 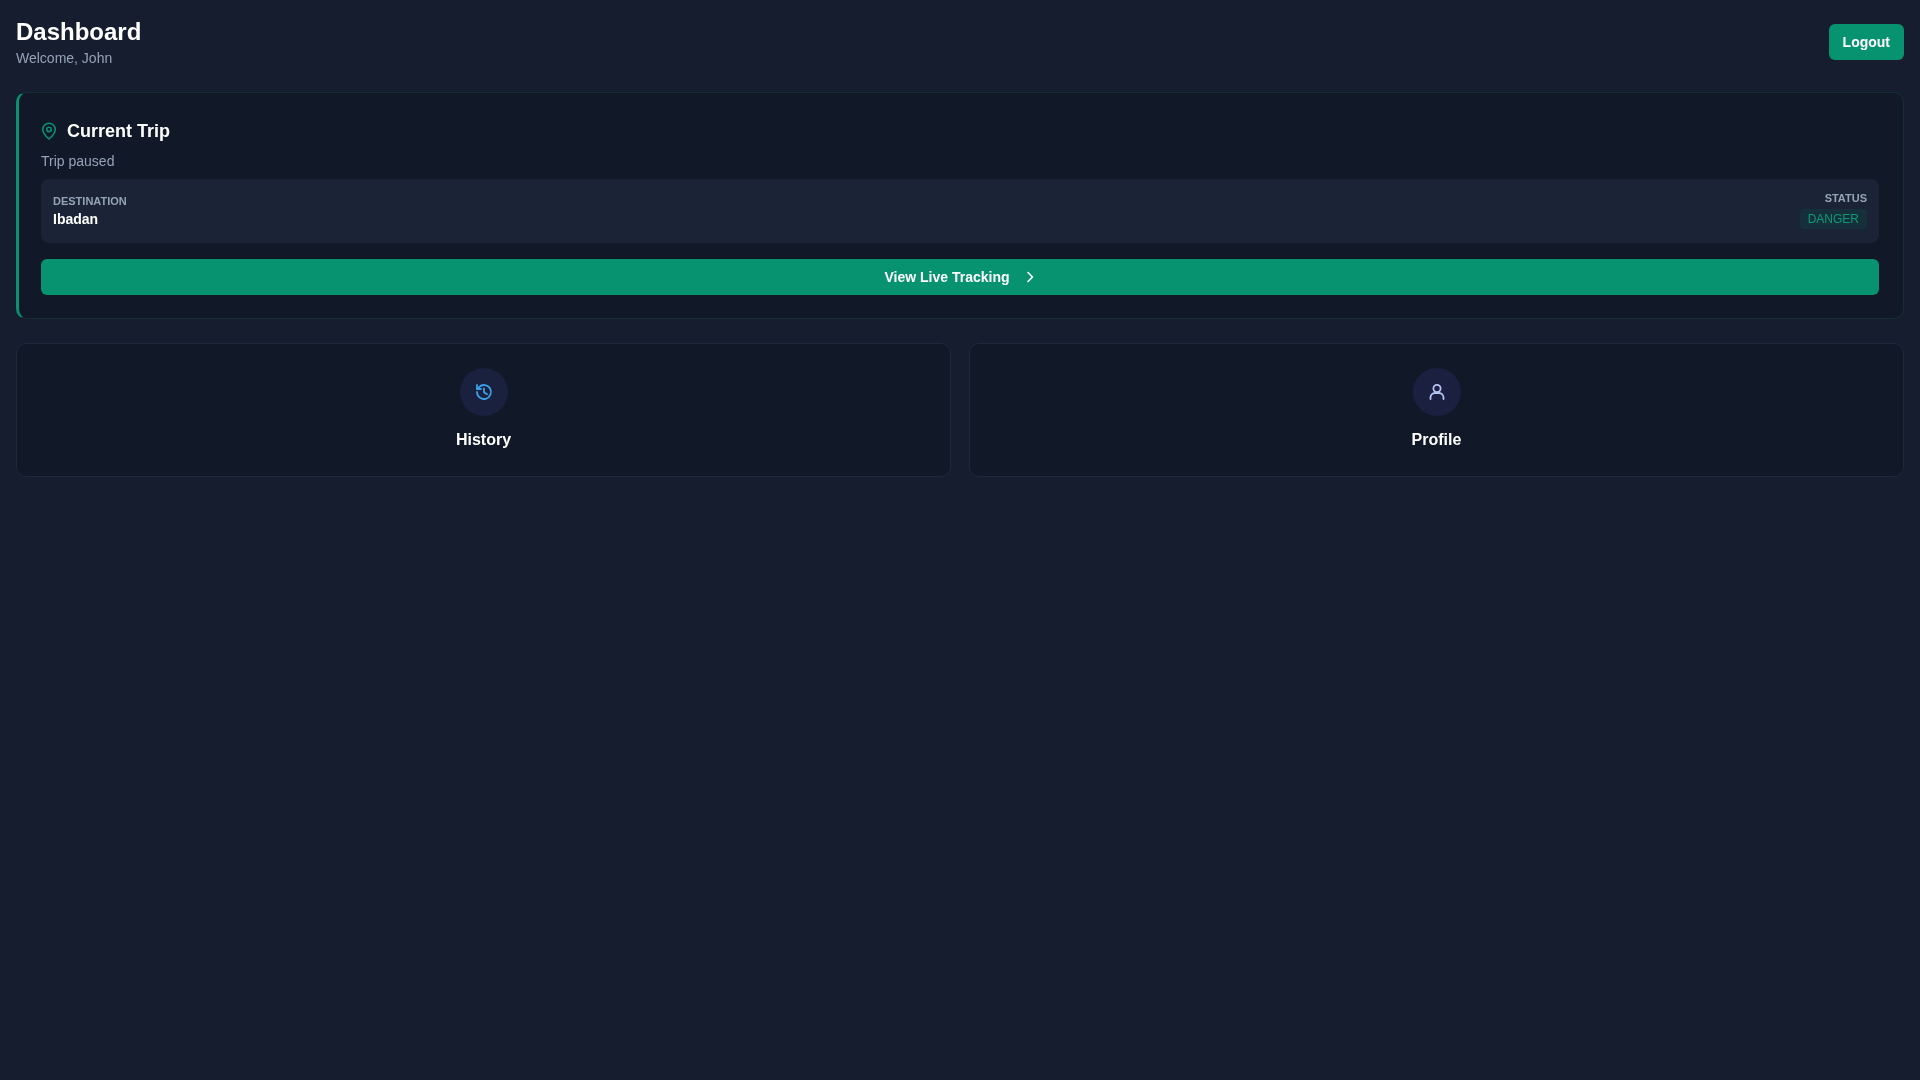 What do you see at coordinates (65, 58) in the screenshot?
I see `welcome-text: Welcome, John` at bounding box center [65, 58].